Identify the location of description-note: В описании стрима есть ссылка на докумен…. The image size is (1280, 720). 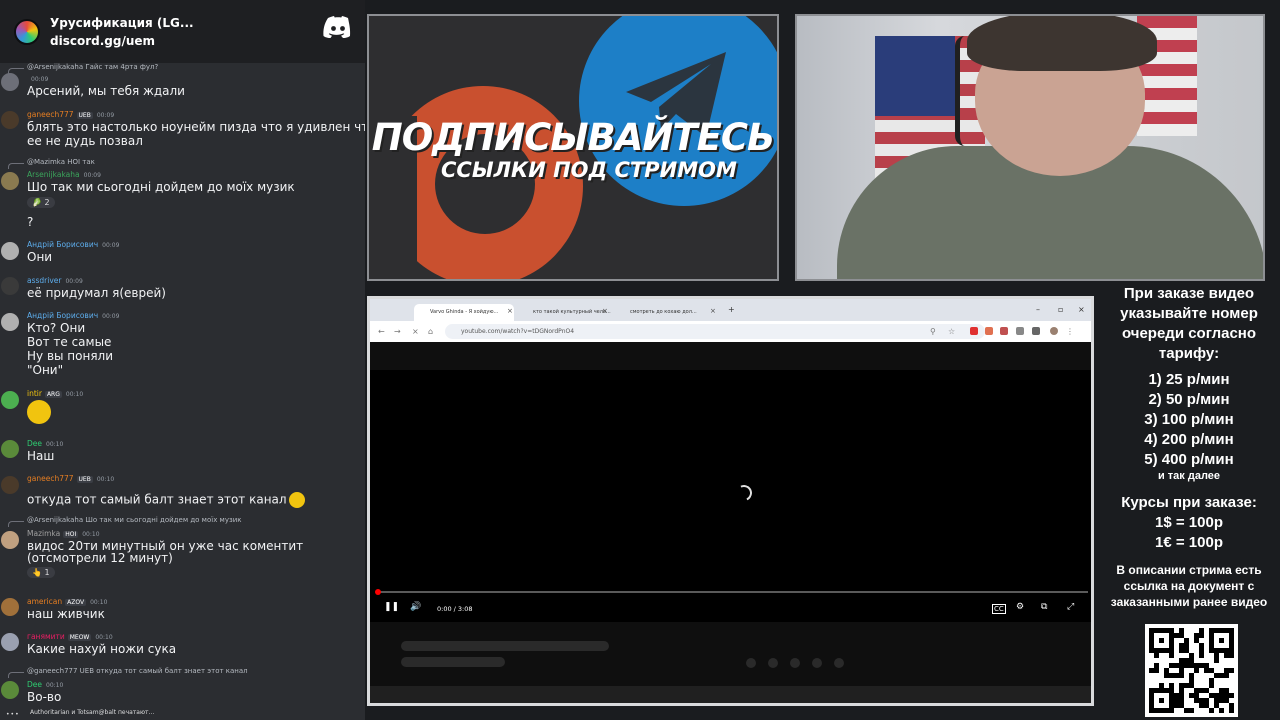
(1189, 586).